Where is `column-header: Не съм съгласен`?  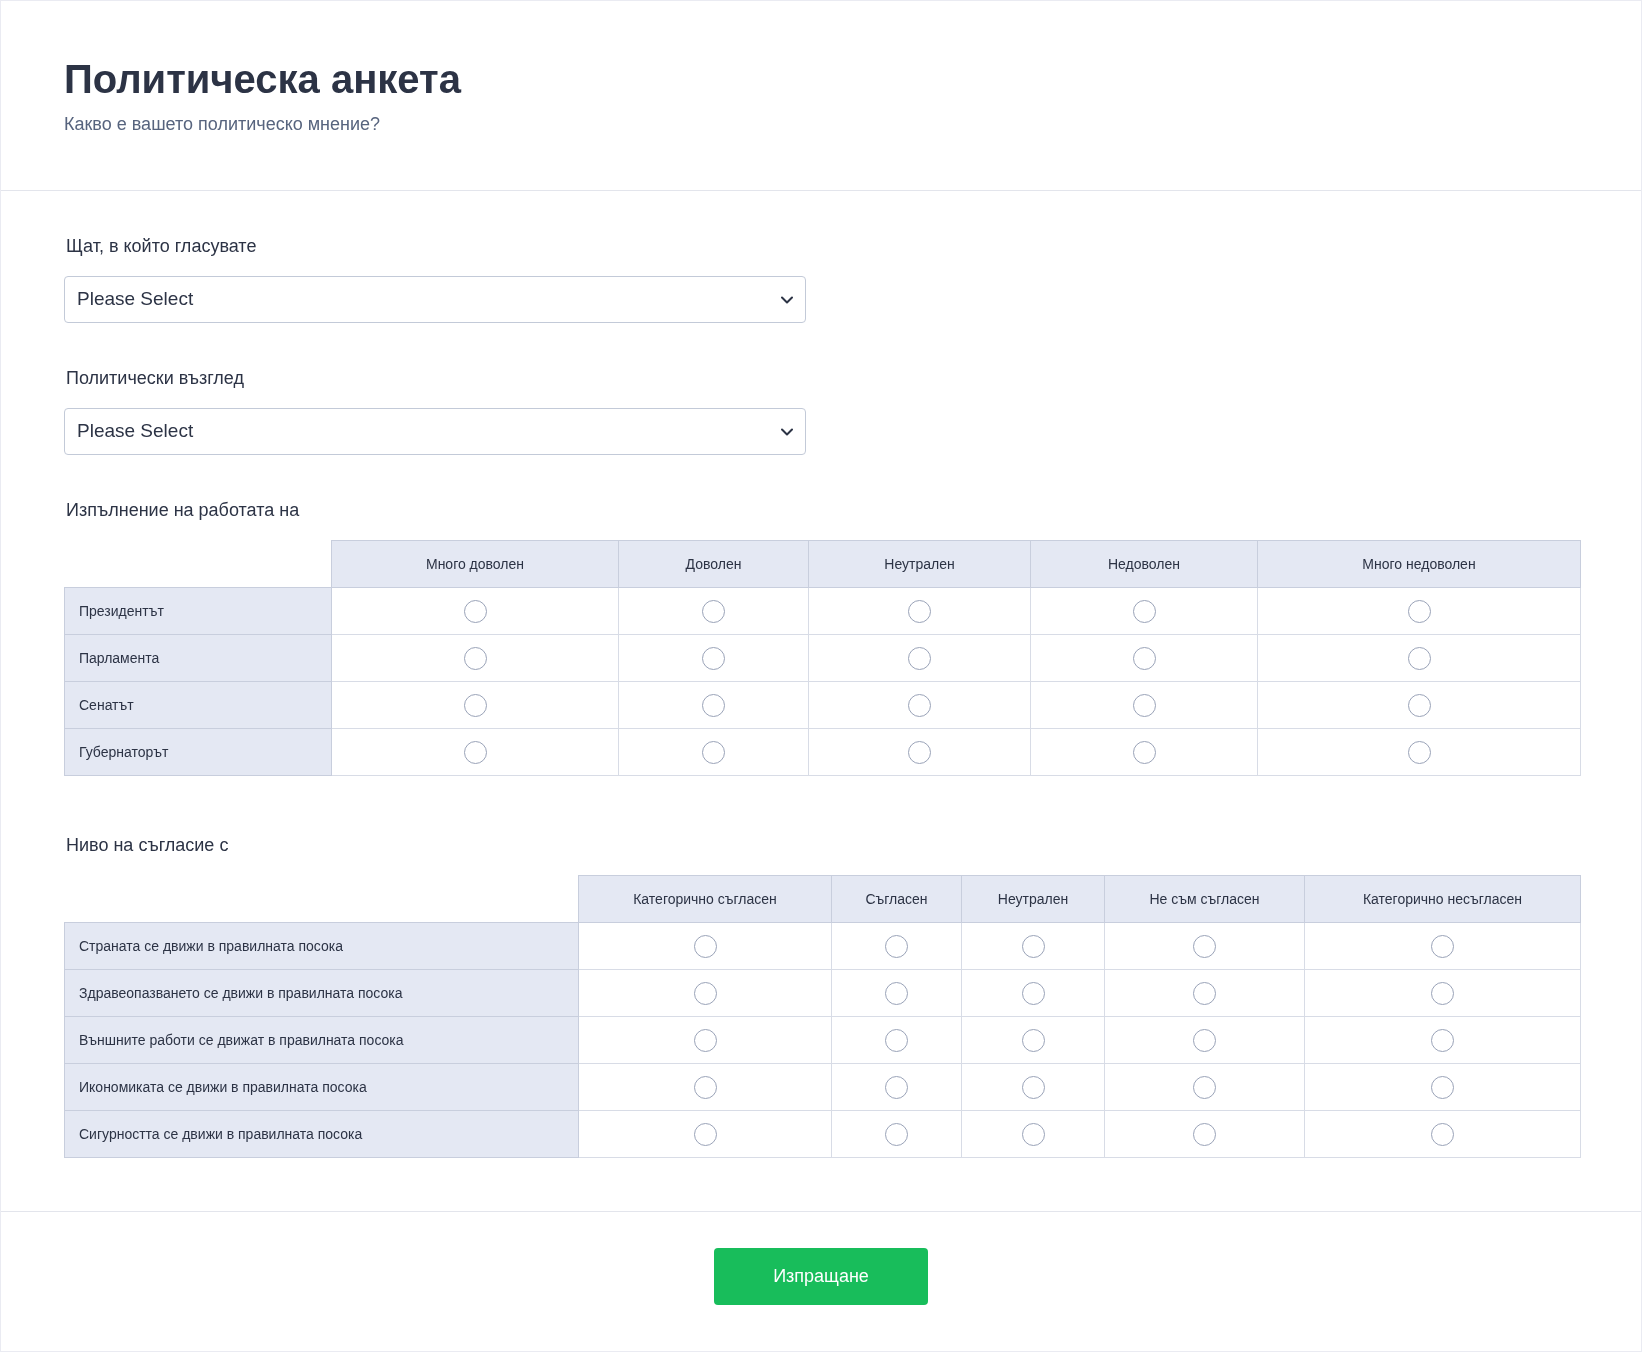 column-header: Не съм съгласен is located at coordinates (1204, 899).